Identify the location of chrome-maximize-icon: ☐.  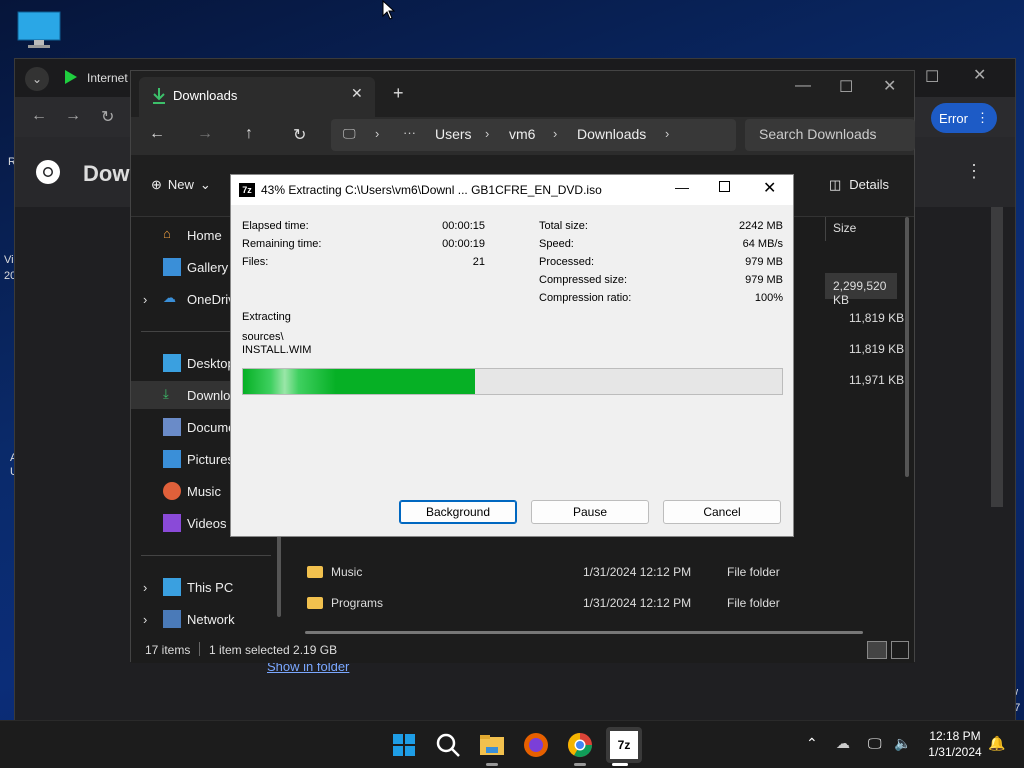
(932, 77).